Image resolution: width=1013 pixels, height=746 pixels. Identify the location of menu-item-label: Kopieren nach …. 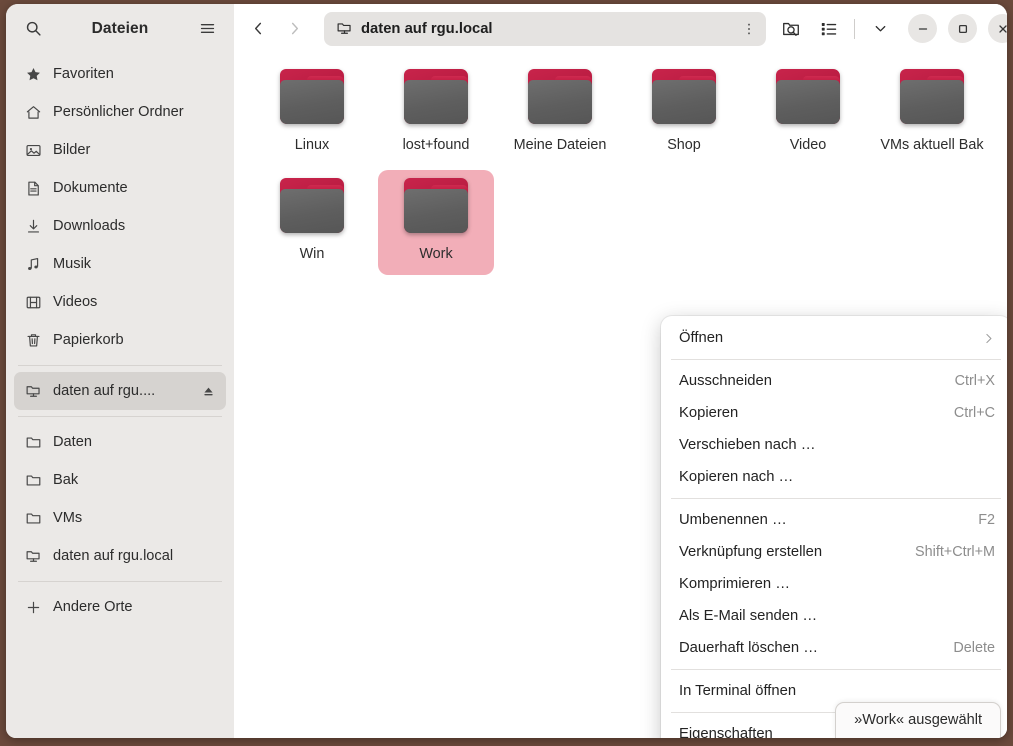
(736, 477).